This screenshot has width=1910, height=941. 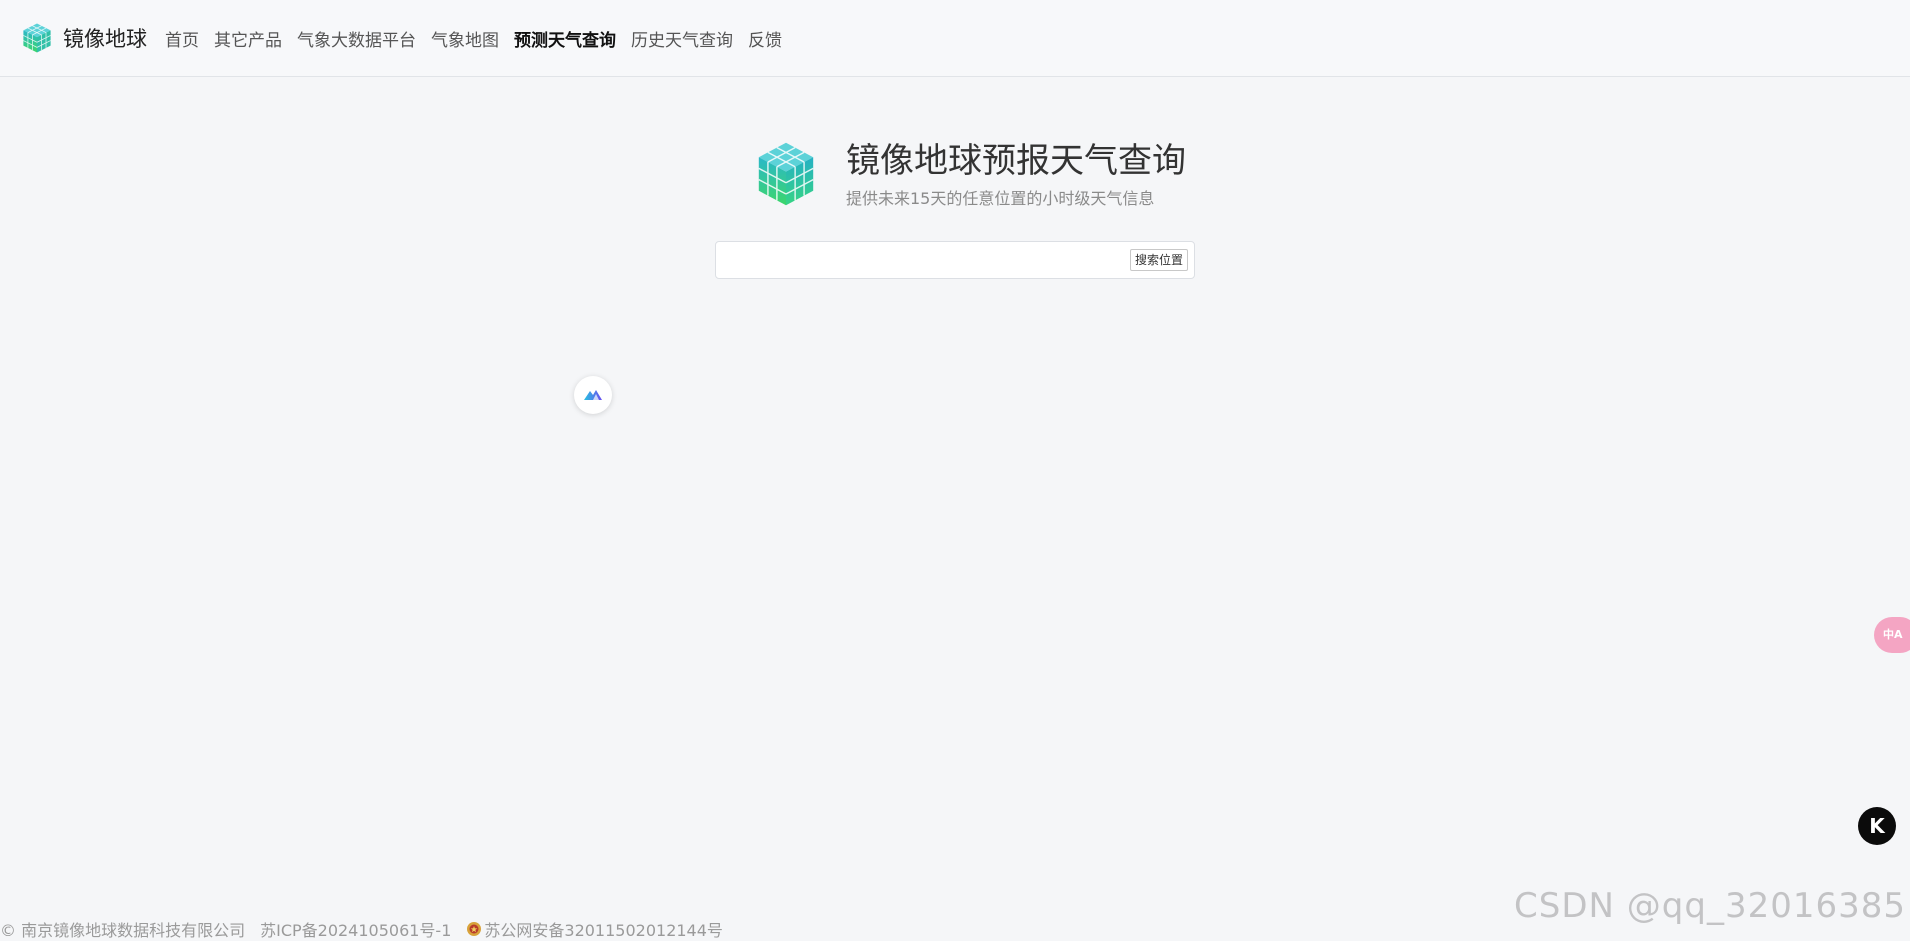 I want to click on csdn-watermark: CSDN @qq_32016385, so click(x=1710, y=906).